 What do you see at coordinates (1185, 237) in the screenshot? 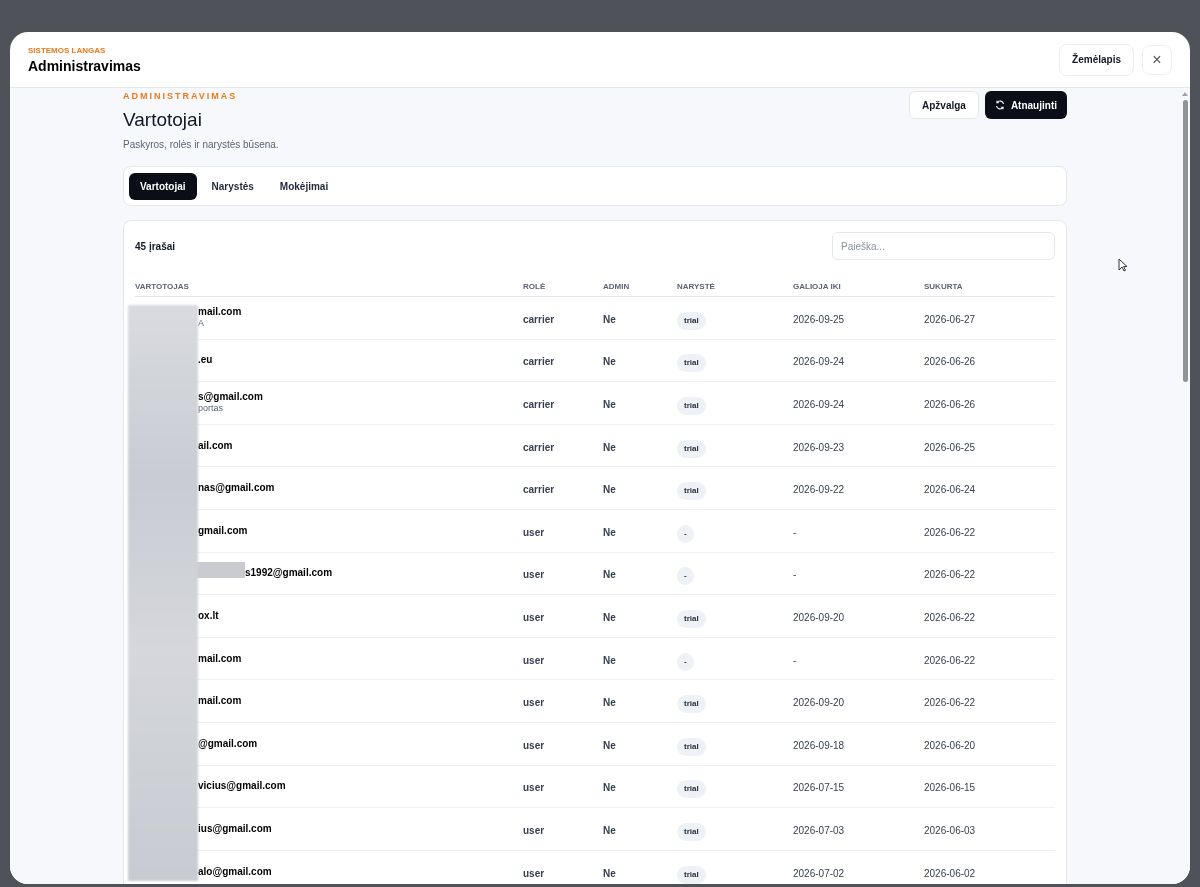
I see `scrollbar` at bounding box center [1185, 237].